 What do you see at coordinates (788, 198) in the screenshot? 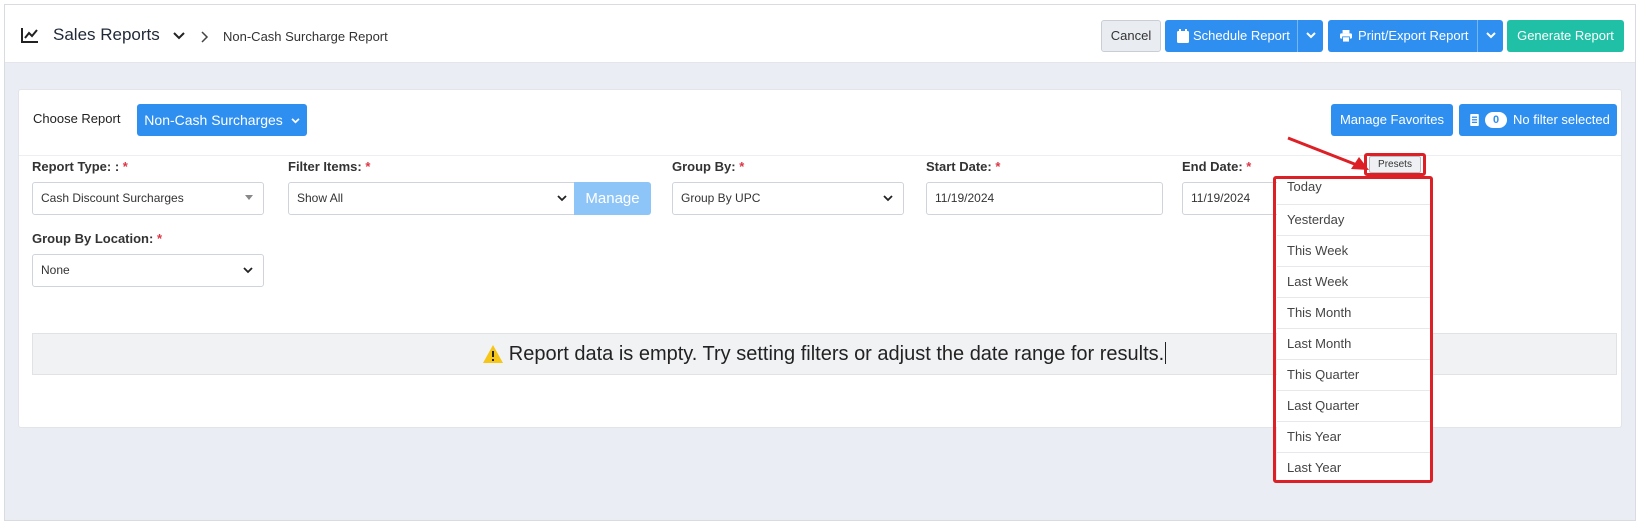
I see `group-by-select: Group By UPC` at bounding box center [788, 198].